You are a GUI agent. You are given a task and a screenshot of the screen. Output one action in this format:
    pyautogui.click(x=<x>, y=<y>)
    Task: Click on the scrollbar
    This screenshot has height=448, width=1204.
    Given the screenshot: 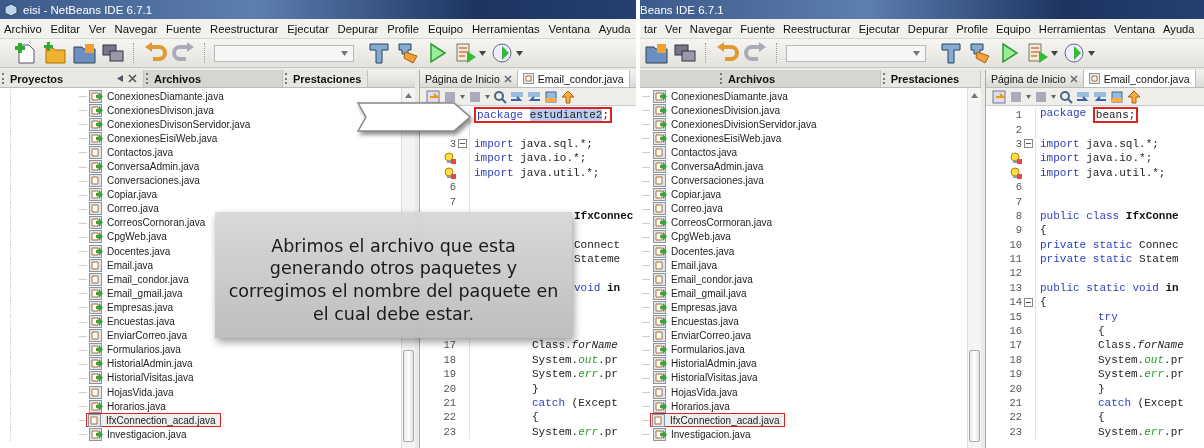 What is the action you would take?
    pyautogui.click(x=974, y=268)
    